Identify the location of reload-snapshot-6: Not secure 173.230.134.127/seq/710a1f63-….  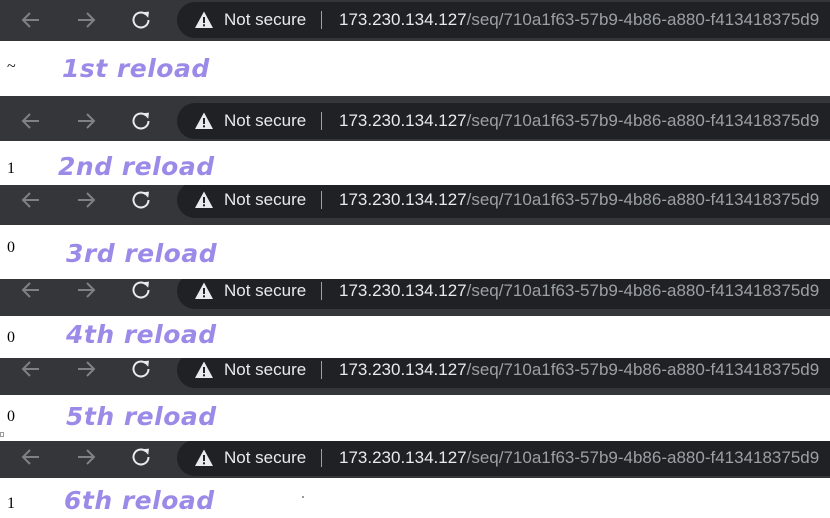
(415, 479).